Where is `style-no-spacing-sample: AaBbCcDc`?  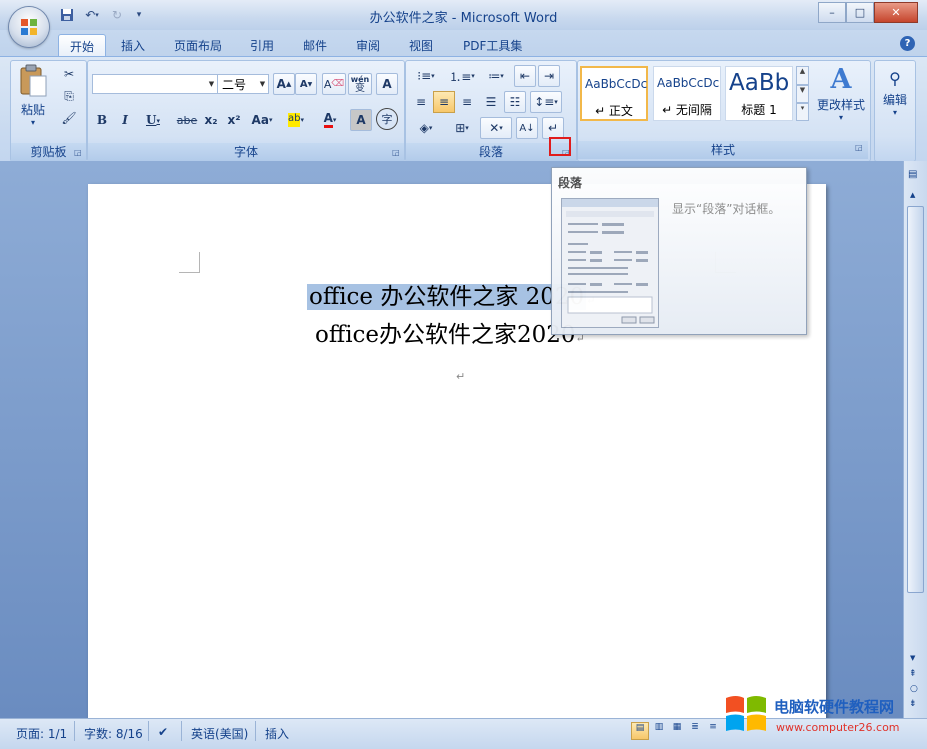 style-no-spacing-sample: AaBbCcDc is located at coordinates (688, 83).